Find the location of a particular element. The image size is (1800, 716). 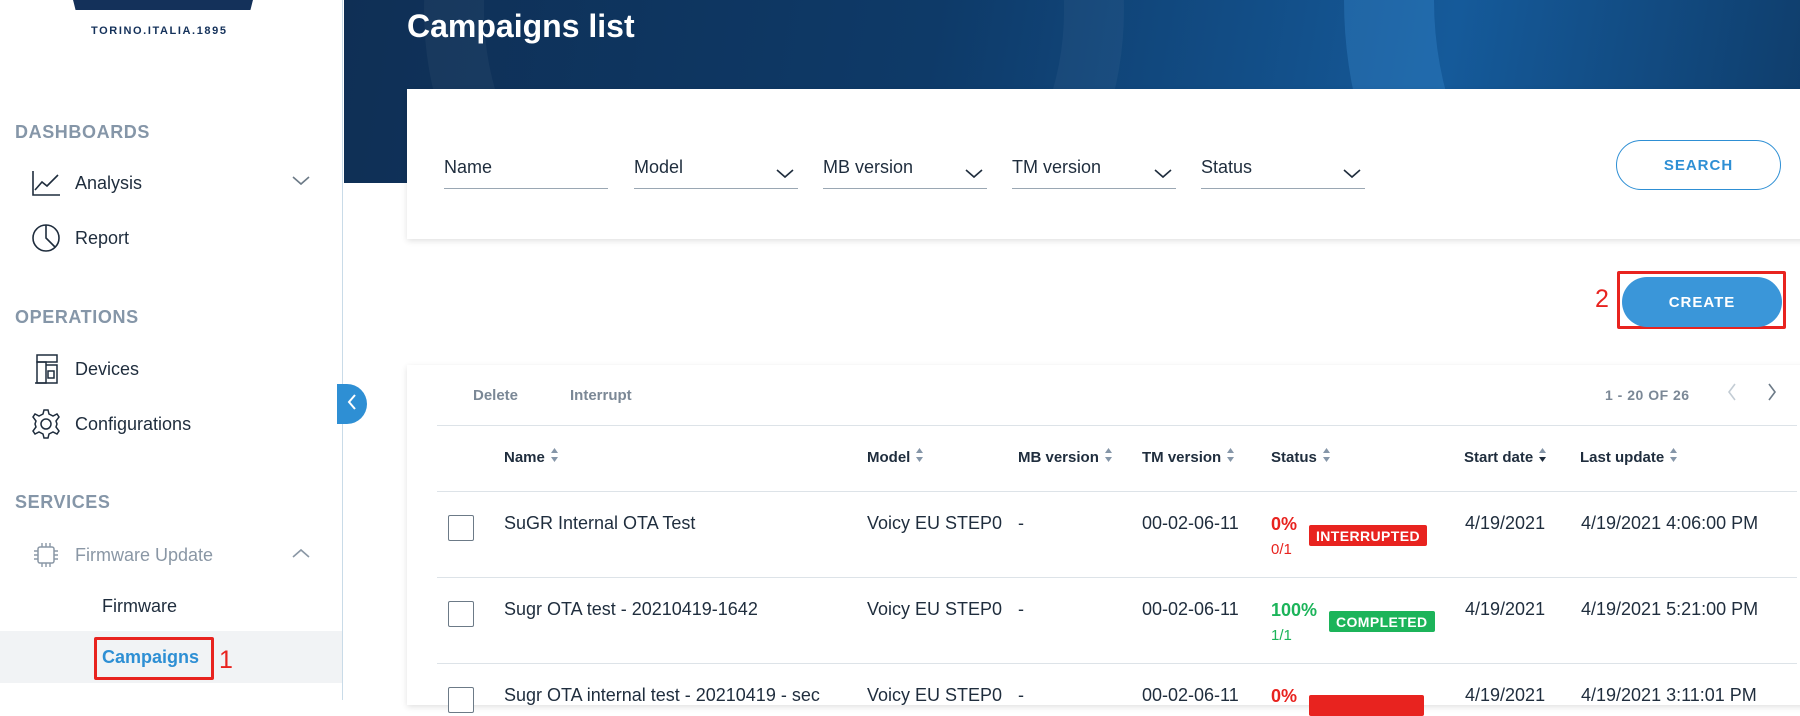

annotation-marker-1: 1 is located at coordinates (226, 660).